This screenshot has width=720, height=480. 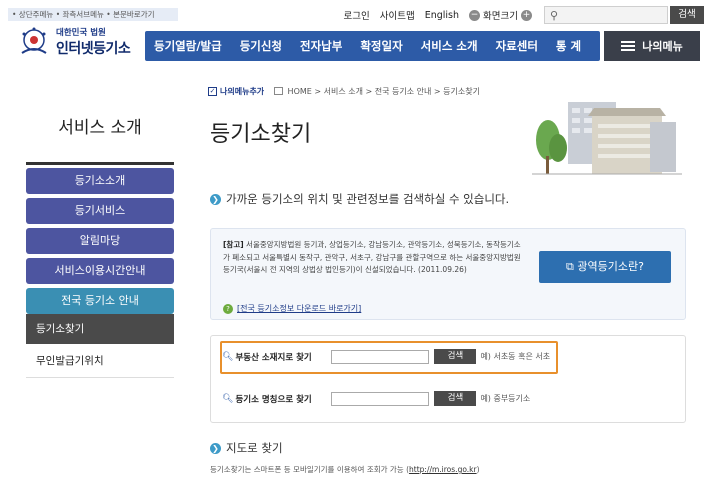 What do you see at coordinates (368, 199) in the screenshot?
I see `intro-label: 가까운 등기소의 위치 및 관련정보를 검색하실 수 있습니다.` at bounding box center [368, 199].